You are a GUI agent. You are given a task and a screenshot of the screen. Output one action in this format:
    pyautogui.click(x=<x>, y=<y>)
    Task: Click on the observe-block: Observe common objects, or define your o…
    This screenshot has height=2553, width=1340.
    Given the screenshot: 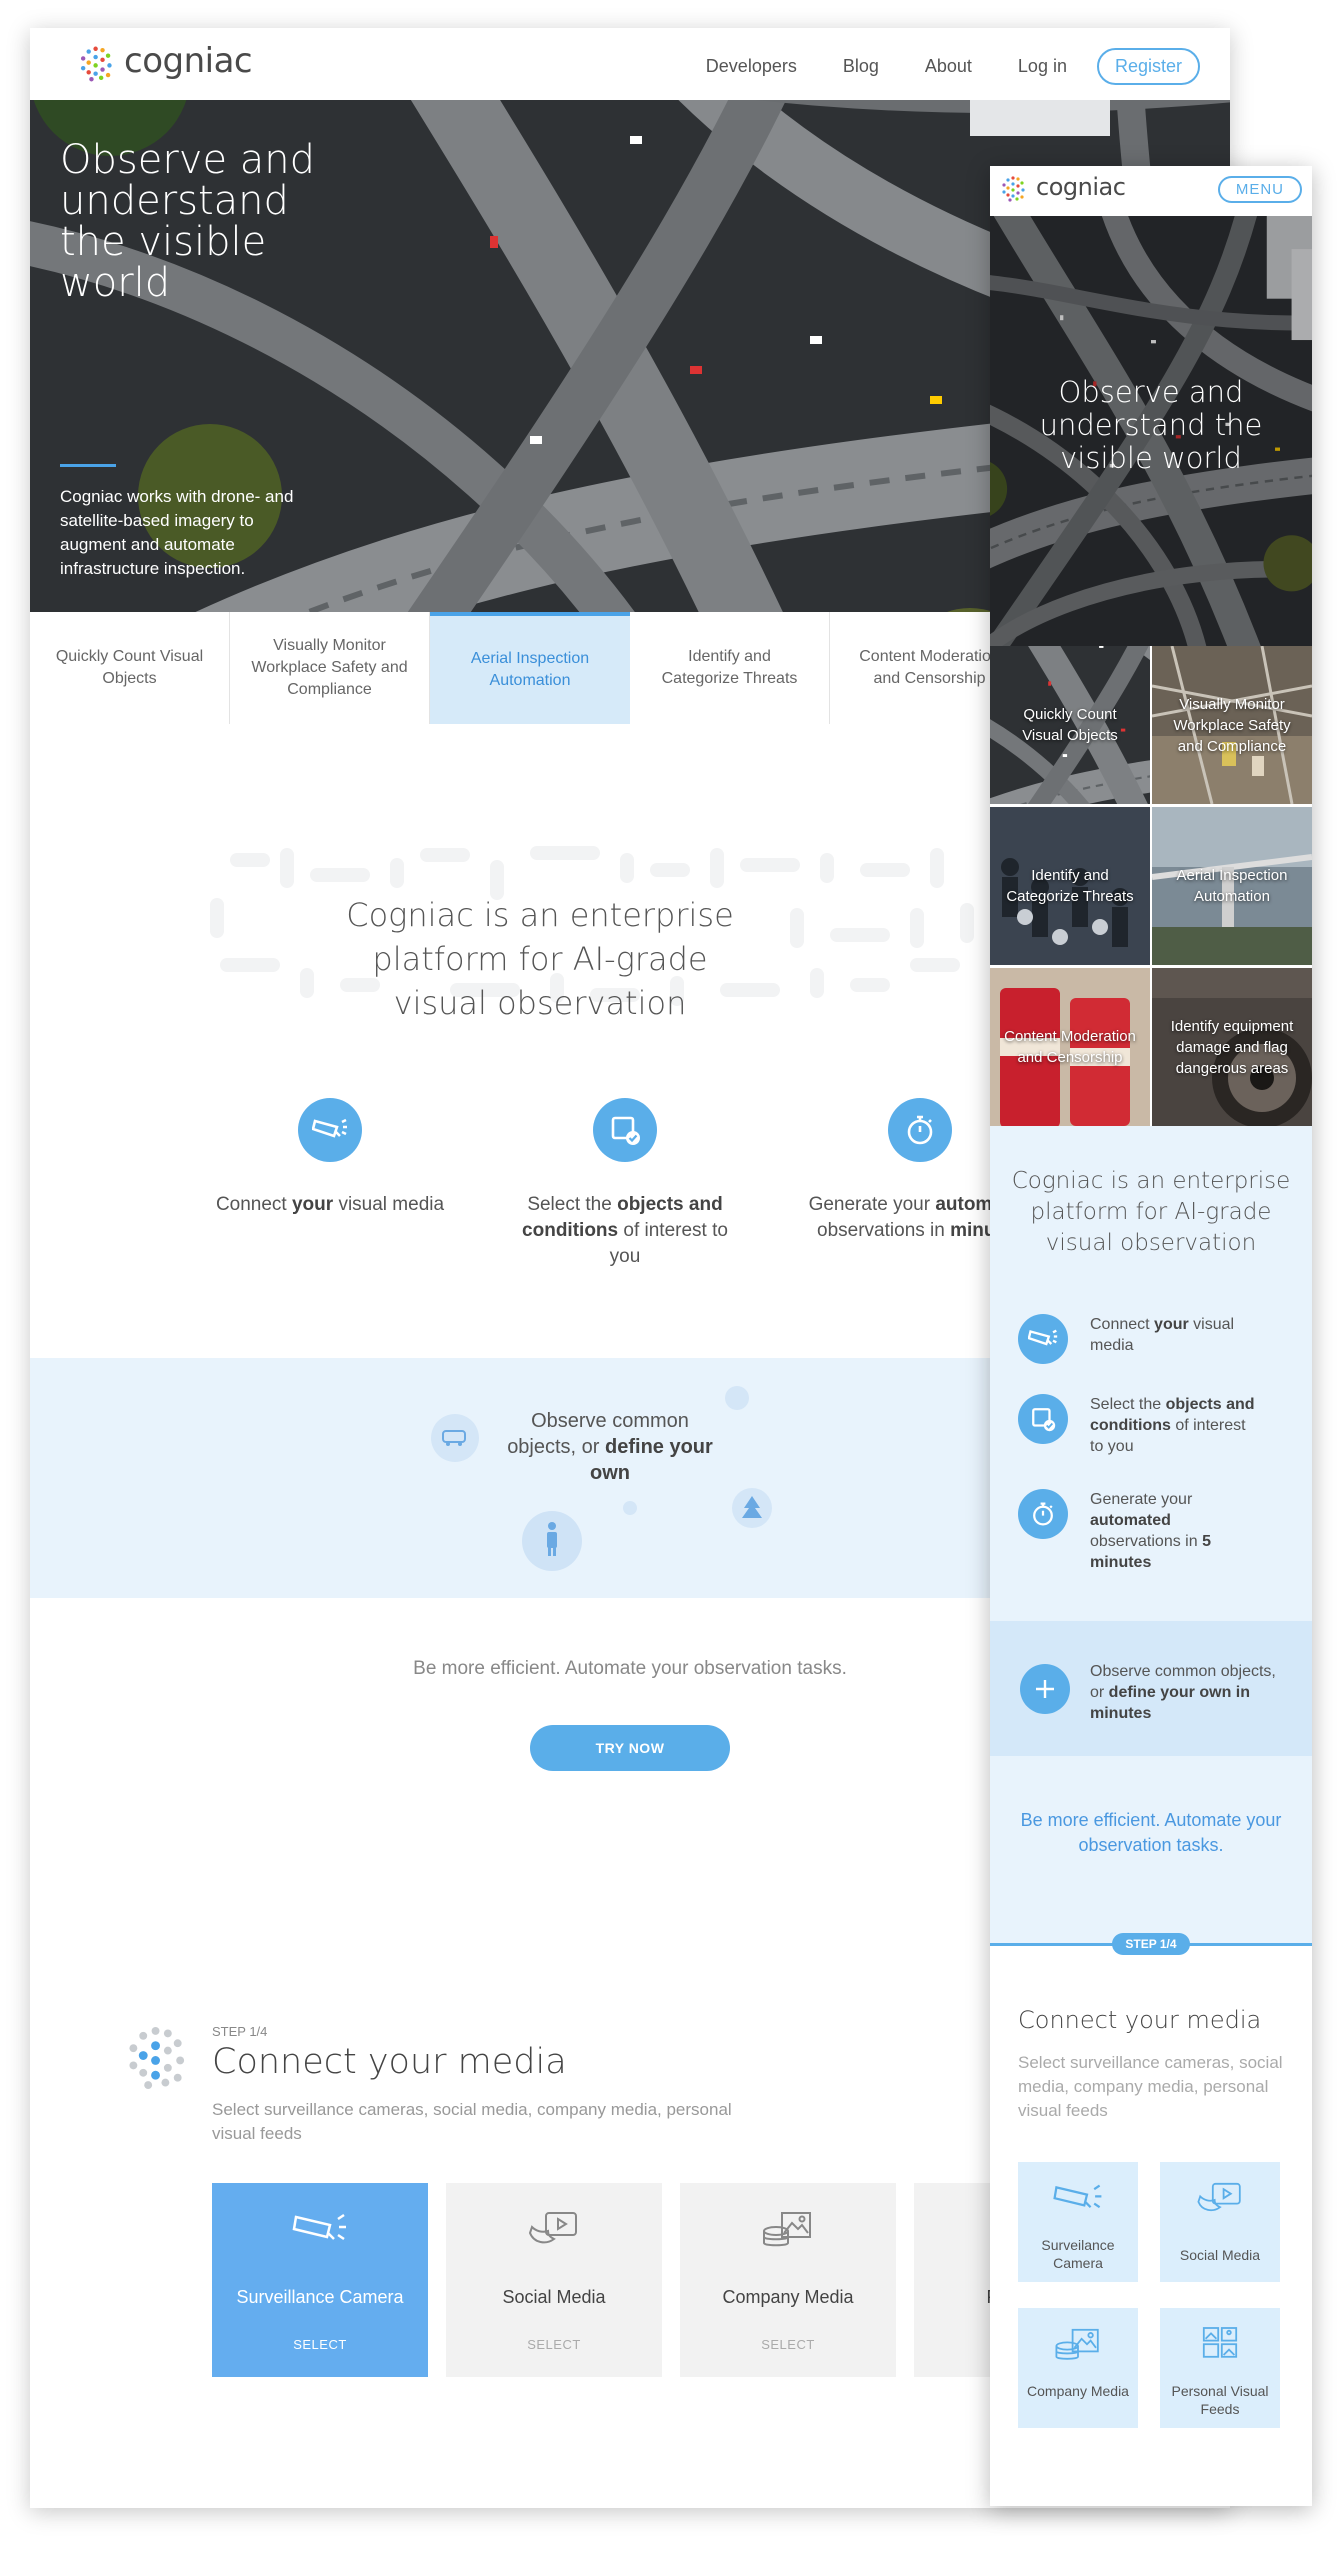 What is the action you would take?
    pyautogui.click(x=1151, y=1688)
    